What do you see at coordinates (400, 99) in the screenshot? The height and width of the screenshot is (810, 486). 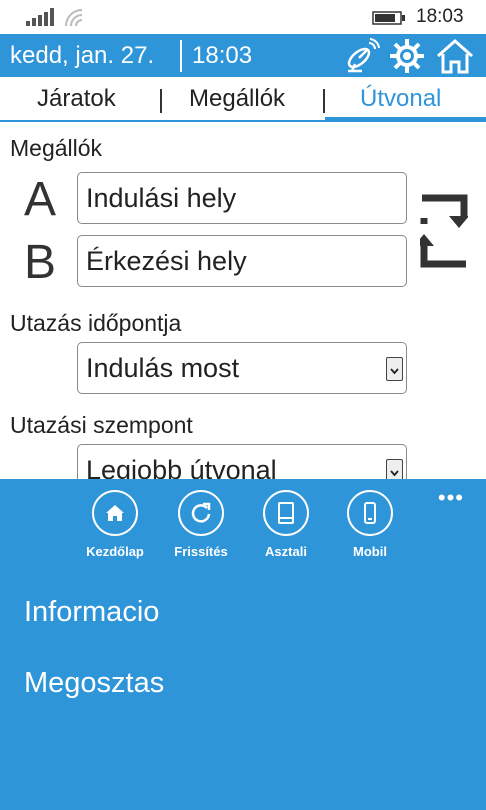 I see `tab-utvonal: Útvonal` at bounding box center [400, 99].